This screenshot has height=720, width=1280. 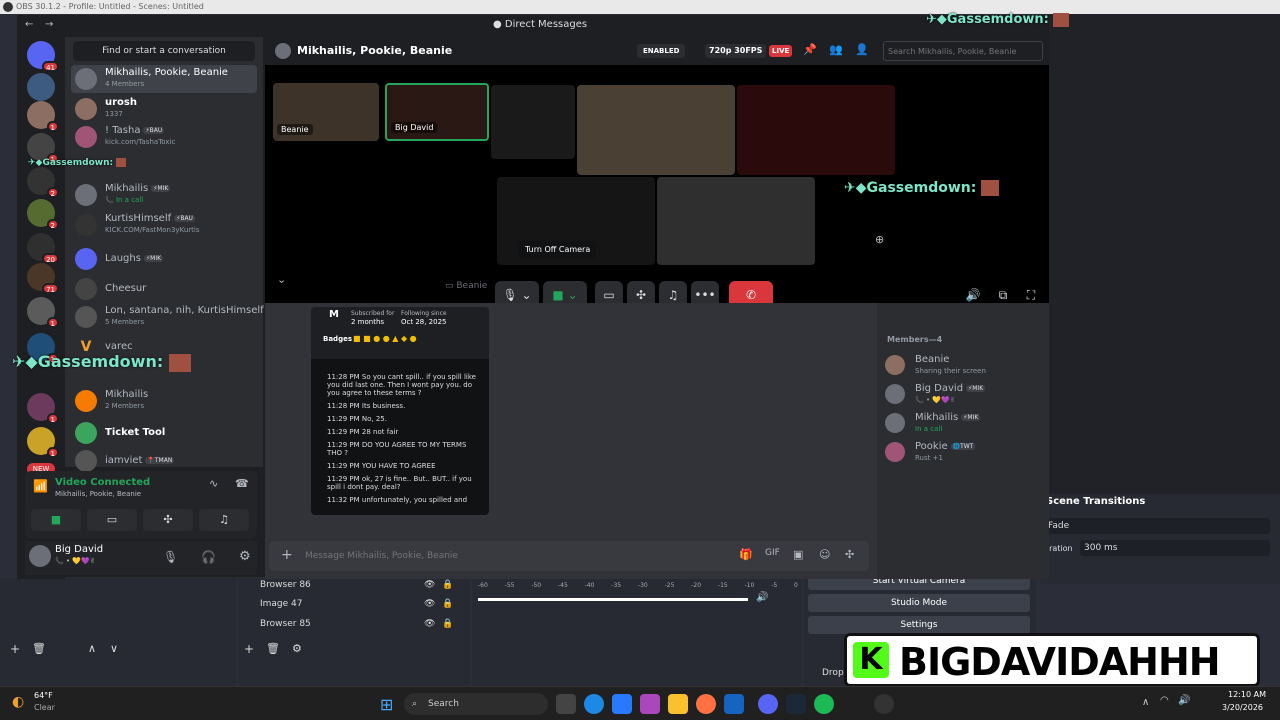 What do you see at coordinates (772, 553) in the screenshot?
I see `gif-icon: GIF` at bounding box center [772, 553].